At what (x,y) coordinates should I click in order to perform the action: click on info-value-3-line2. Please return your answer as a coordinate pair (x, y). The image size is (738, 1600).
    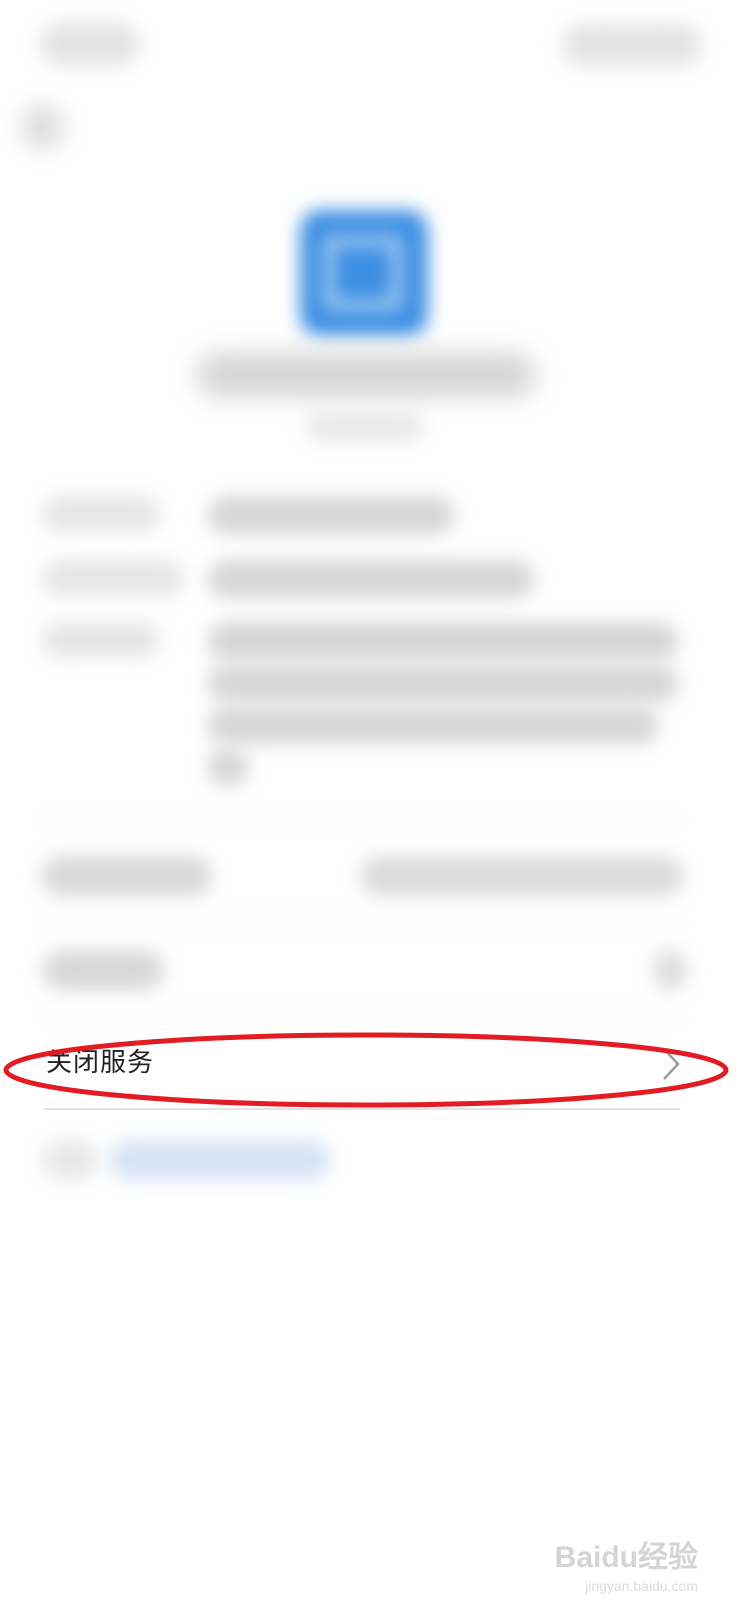
    Looking at the image, I should click on (443, 683).